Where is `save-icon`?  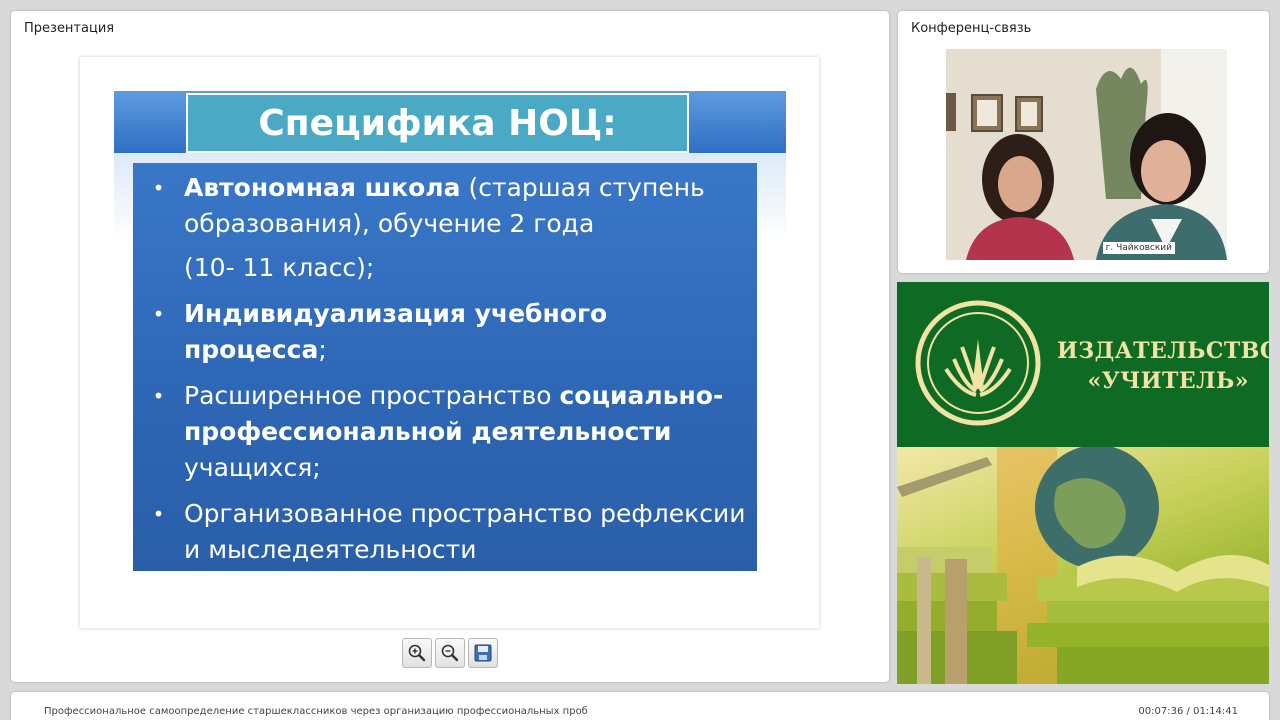
save-icon is located at coordinates (483, 653).